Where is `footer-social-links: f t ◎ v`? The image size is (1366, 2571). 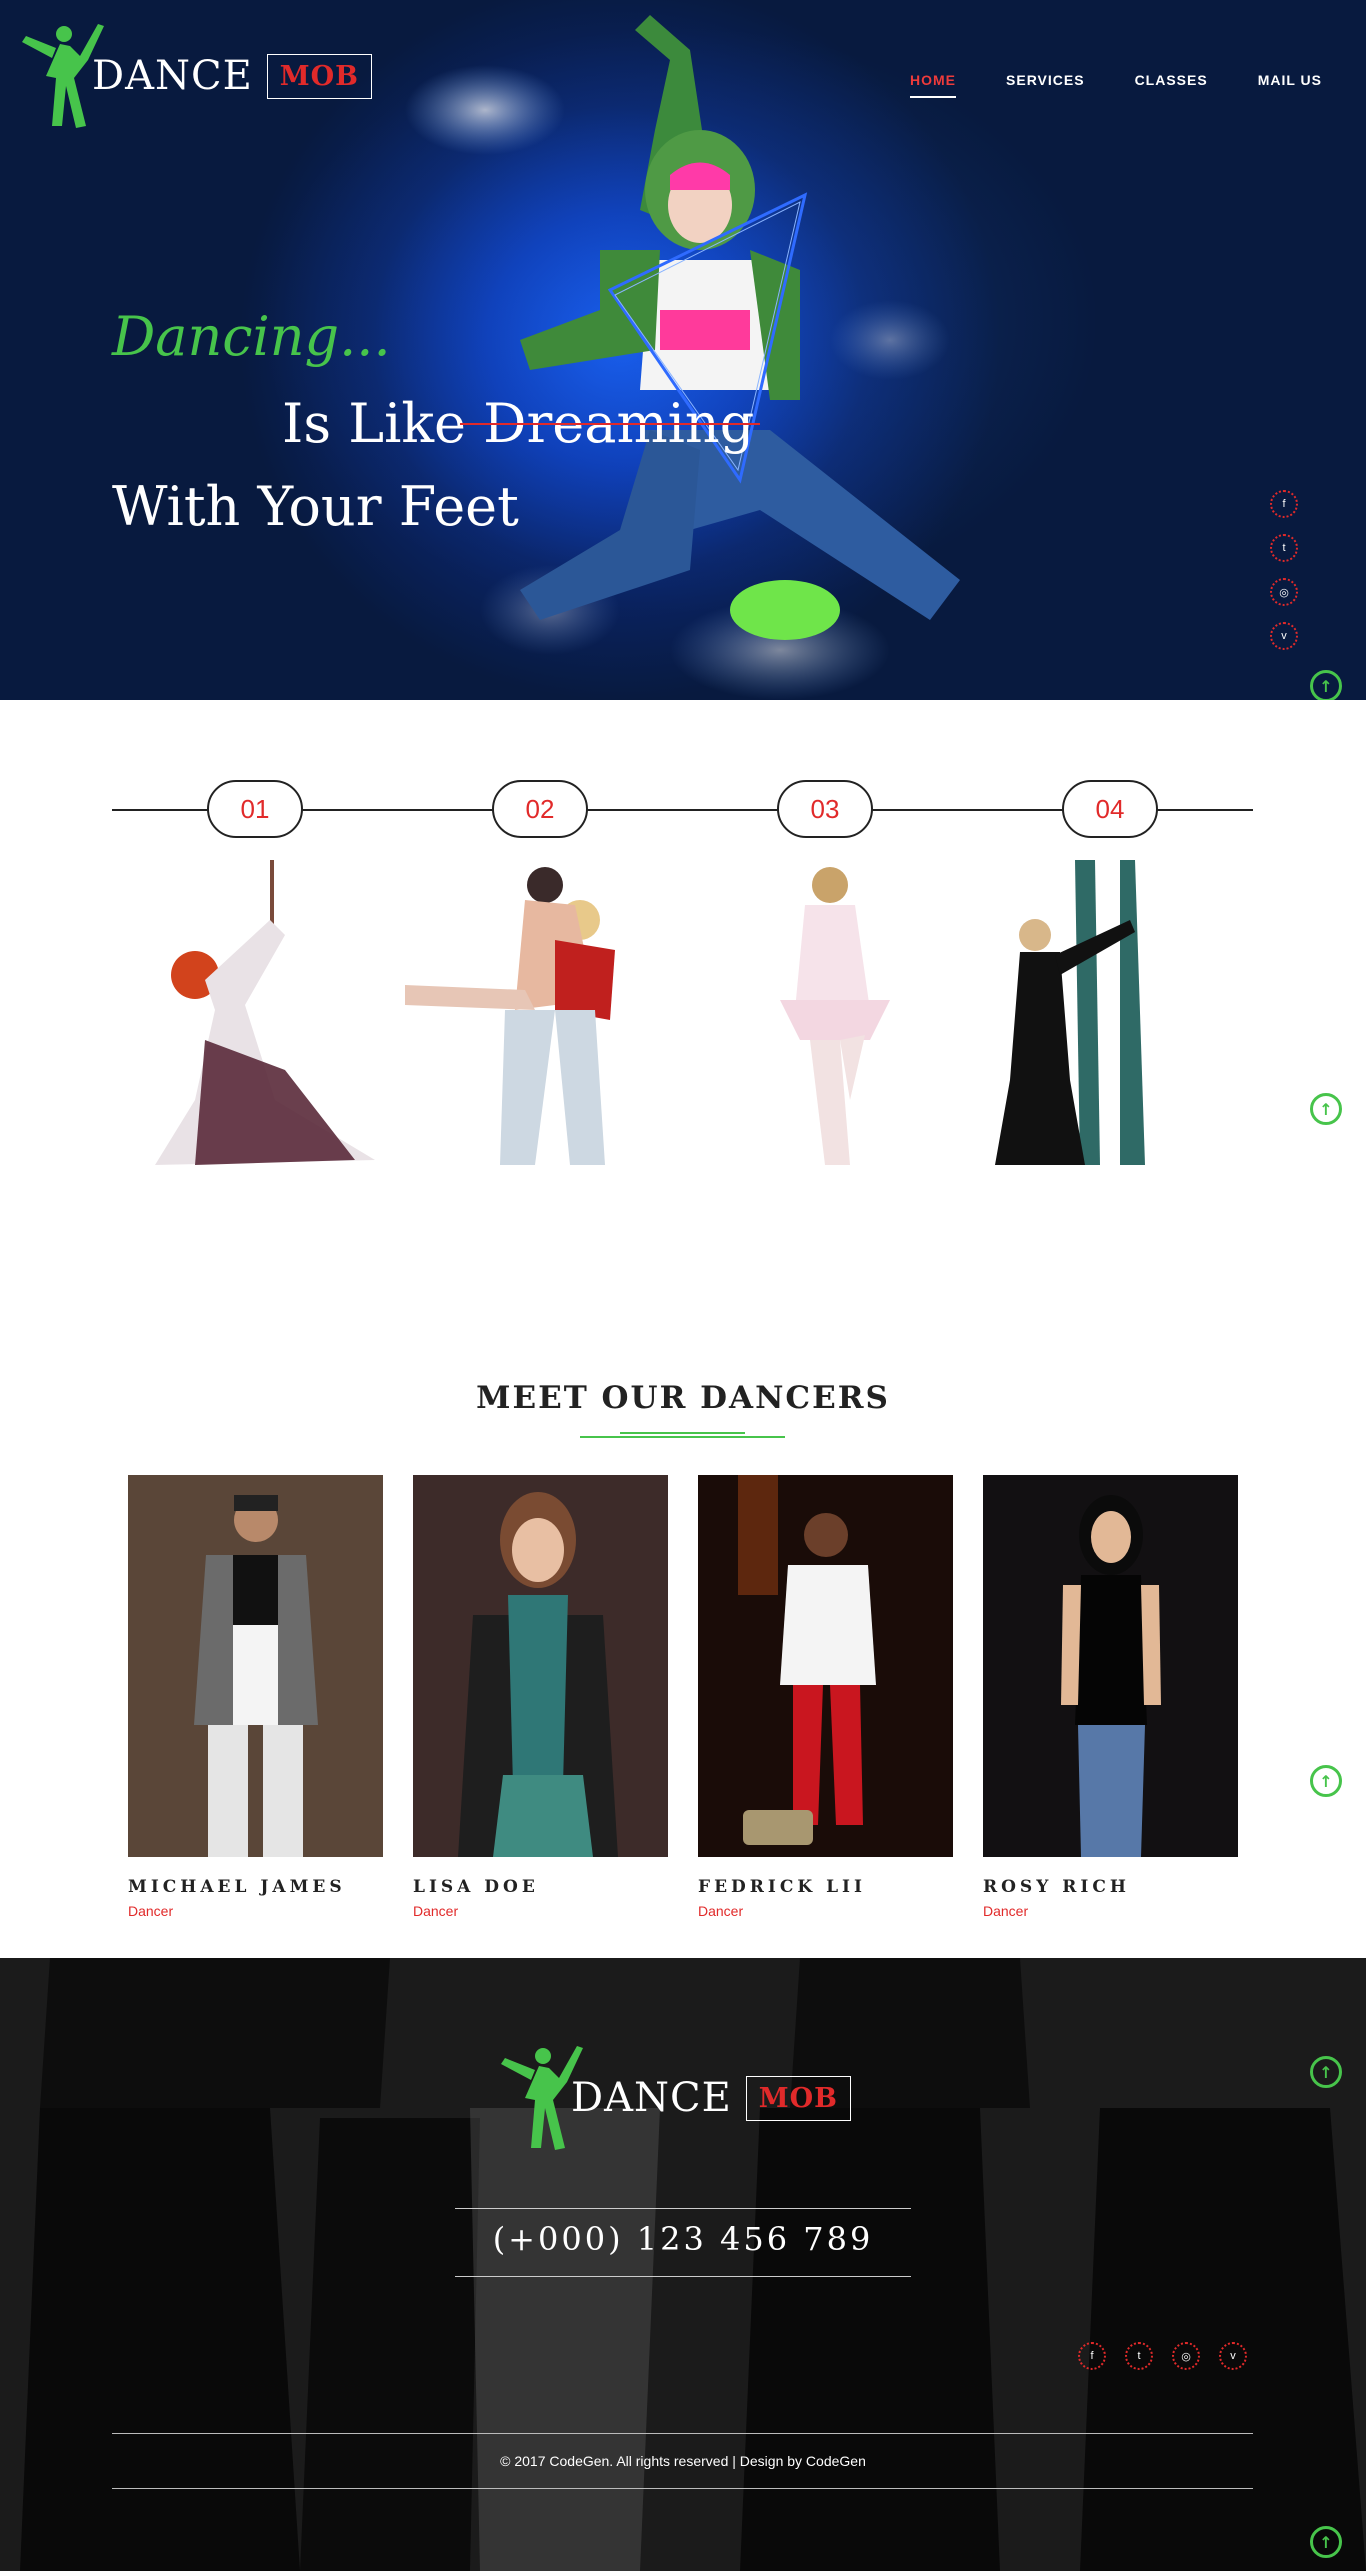 footer-social-links: f t ◎ v is located at coordinates (1162, 2356).